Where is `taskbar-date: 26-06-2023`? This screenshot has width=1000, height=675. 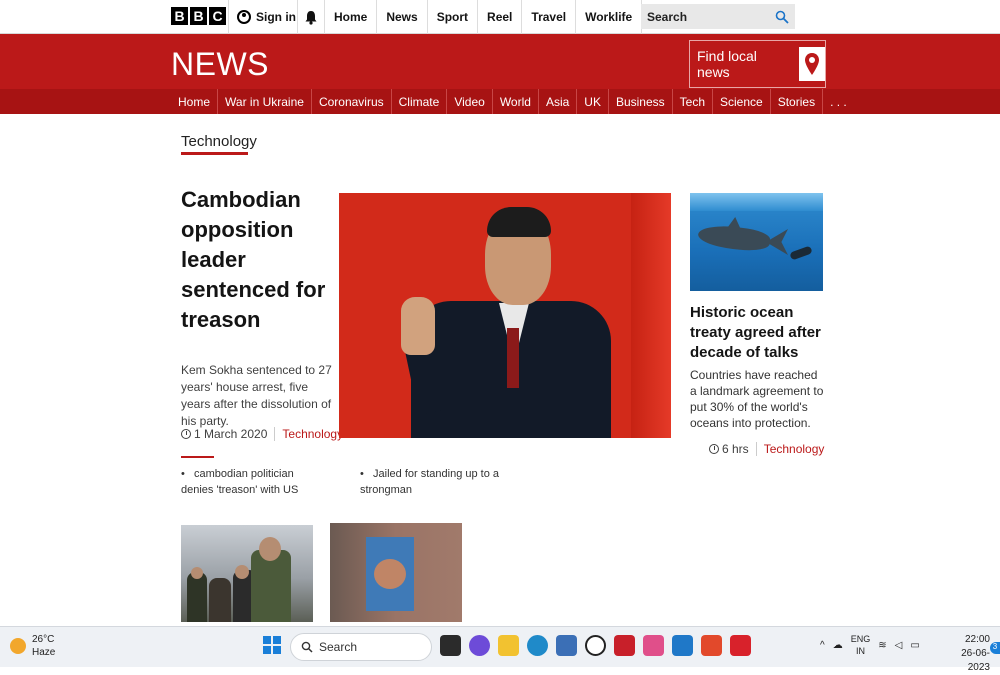
taskbar-date: 26-06-2023 is located at coordinates (975, 660).